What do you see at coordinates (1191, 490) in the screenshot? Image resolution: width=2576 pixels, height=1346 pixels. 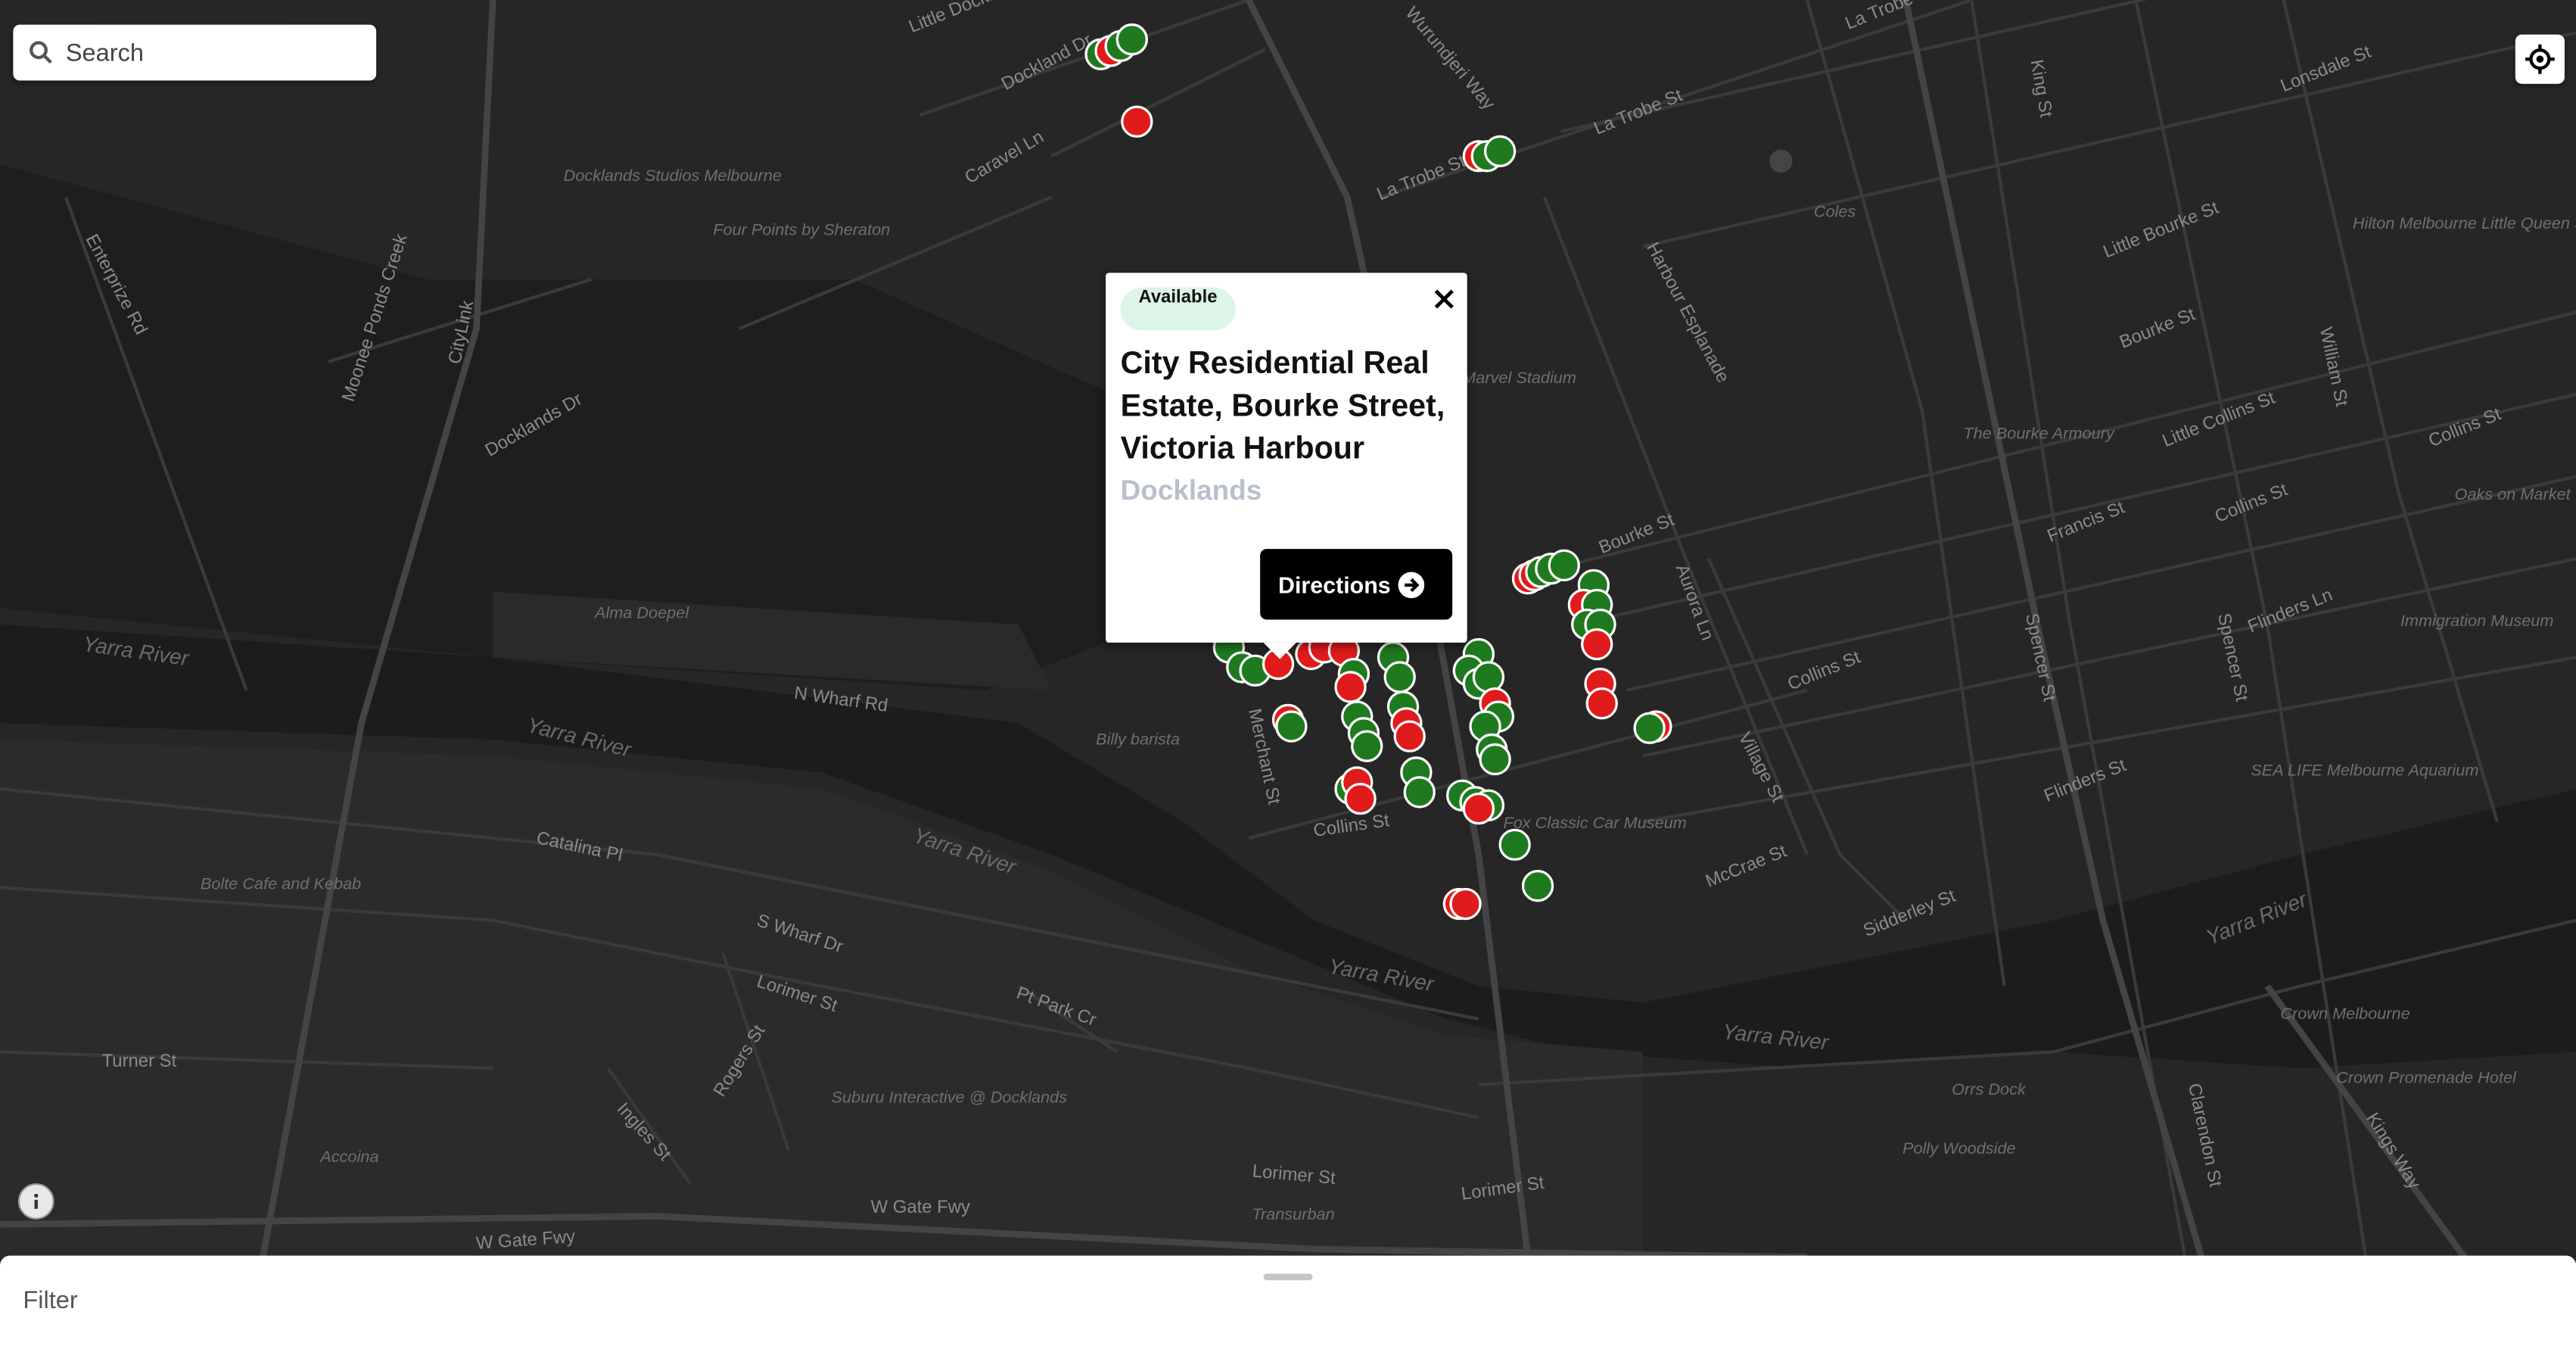 I see `location-suburb: Docklands` at bounding box center [1191, 490].